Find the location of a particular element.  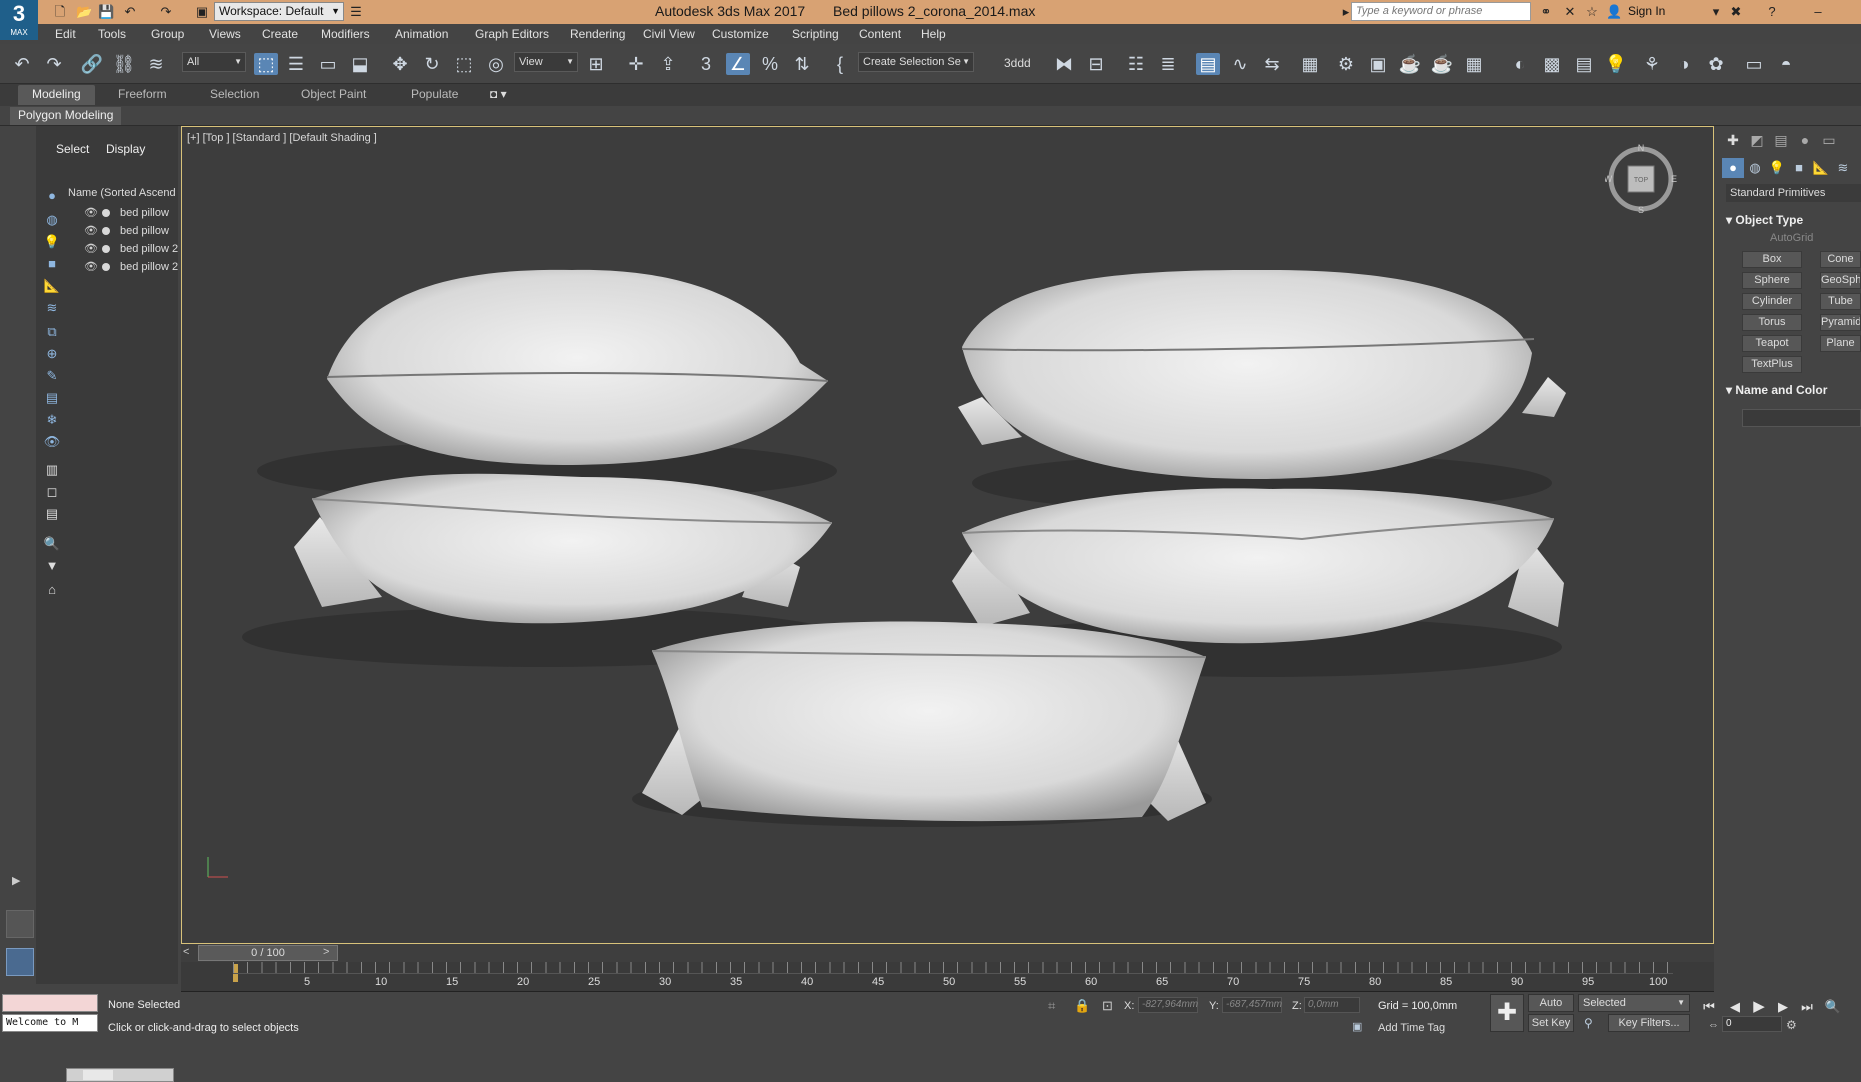

go-to-start-icon: ⏮ is located at coordinates (1709, 1007).